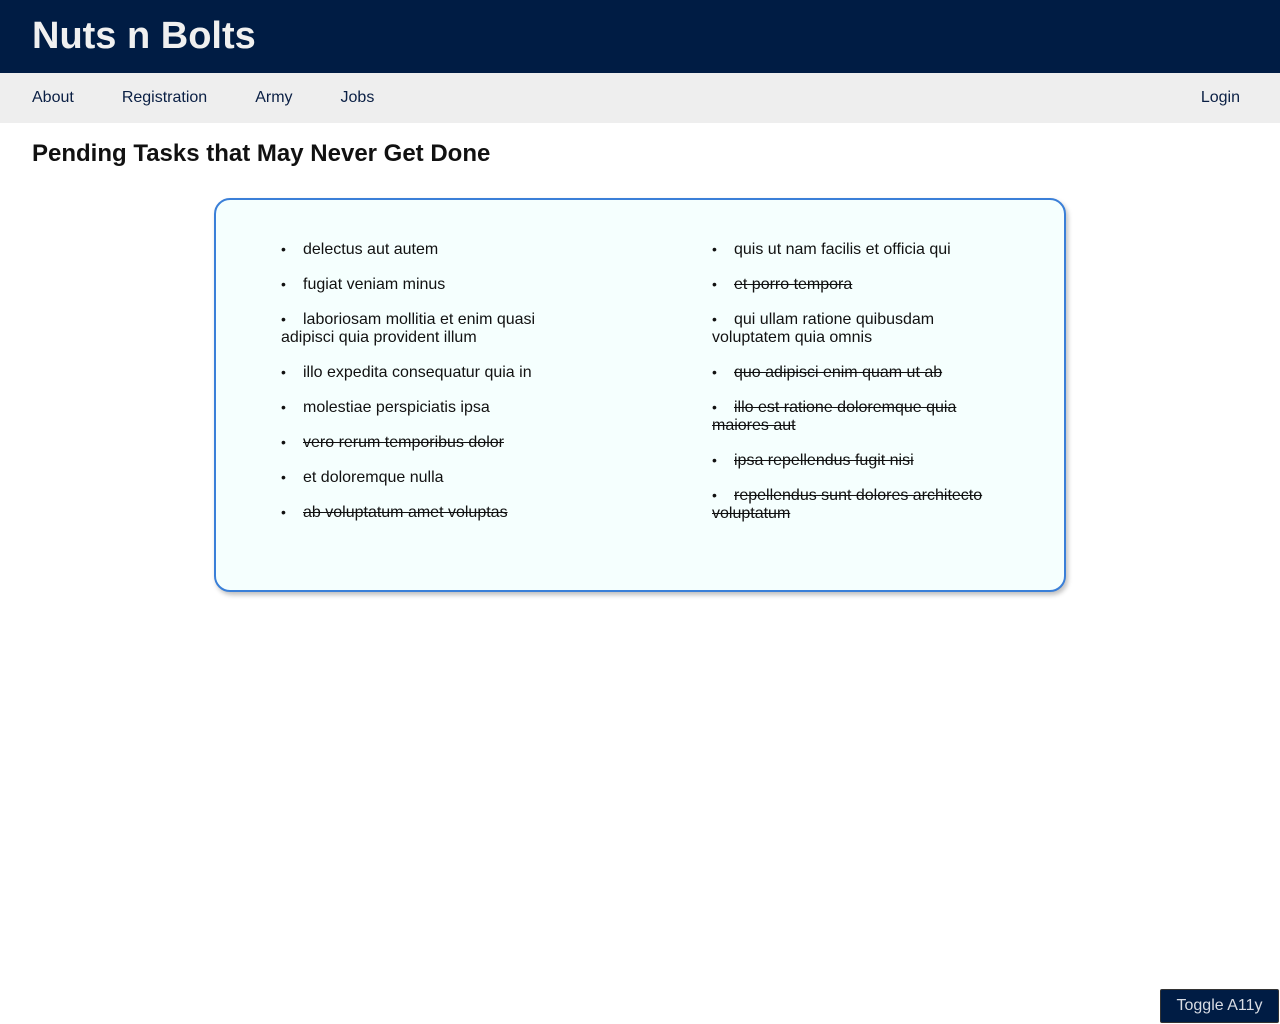 The height and width of the screenshot is (1024, 1280). What do you see at coordinates (396, 407) in the screenshot?
I see `task-text: molestiae perspiciatis ipsa` at bounding box center [396, 407].